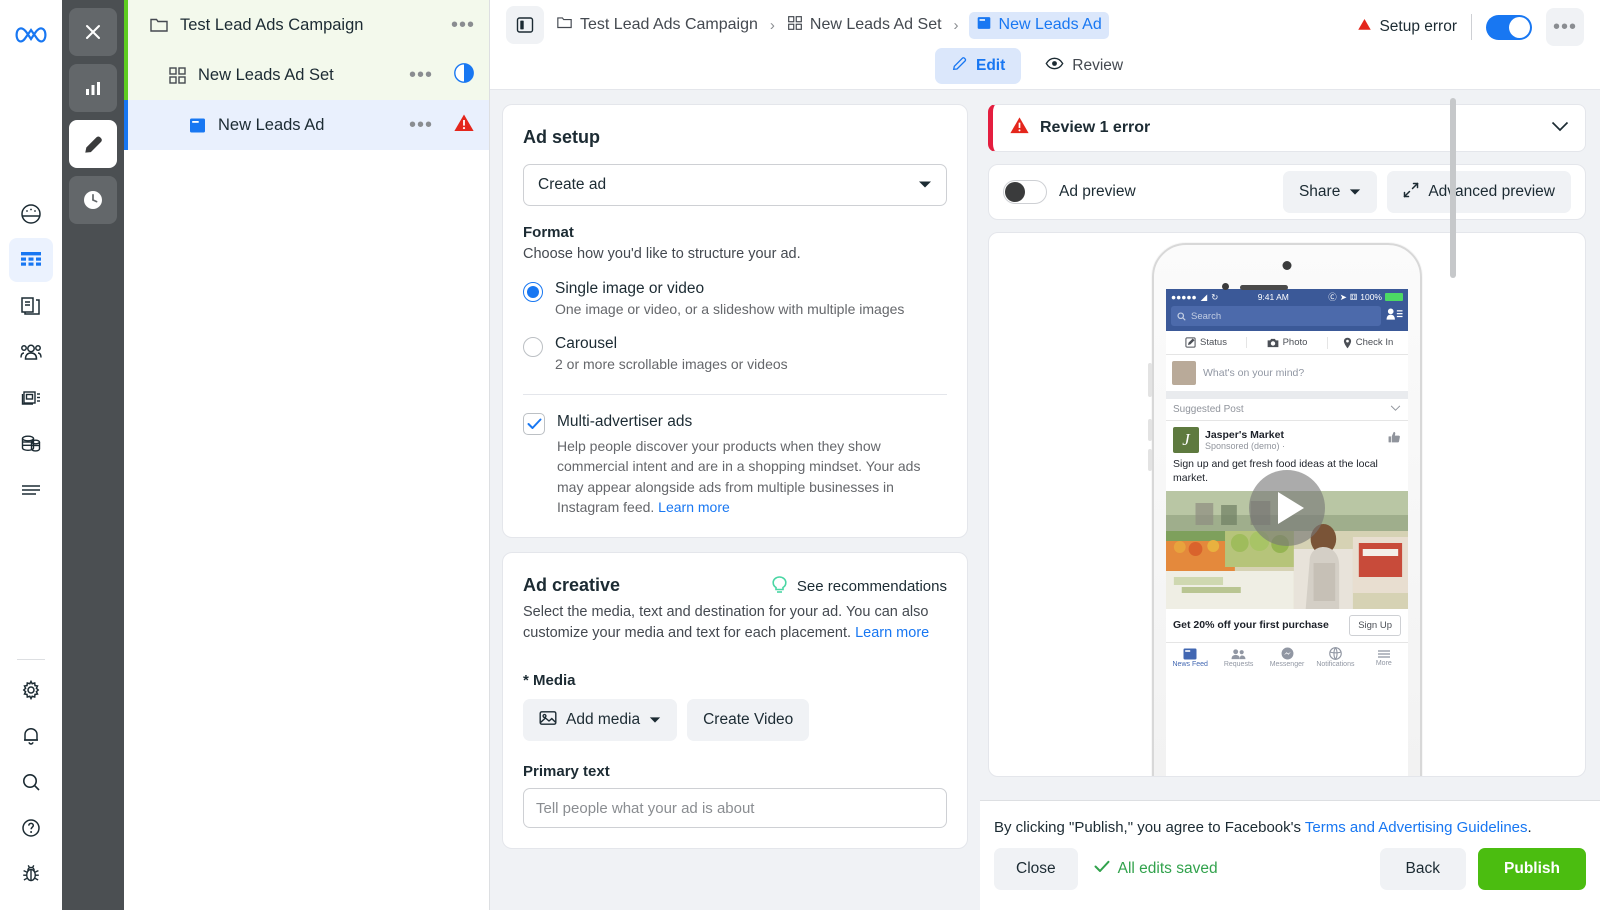  I want to click on editor-tool-rail, so click(93, 455).